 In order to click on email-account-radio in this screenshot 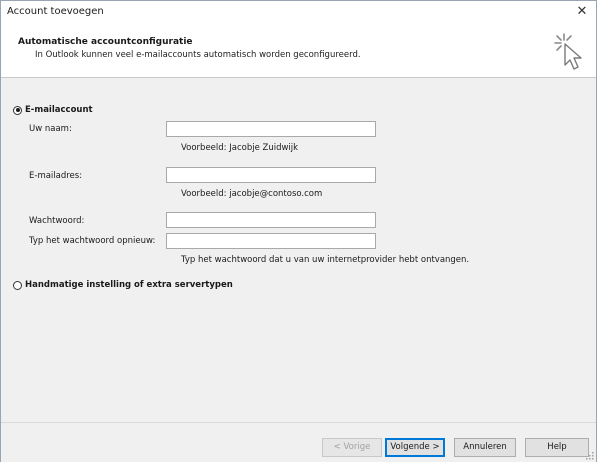, I will do `click(17, 110)`.